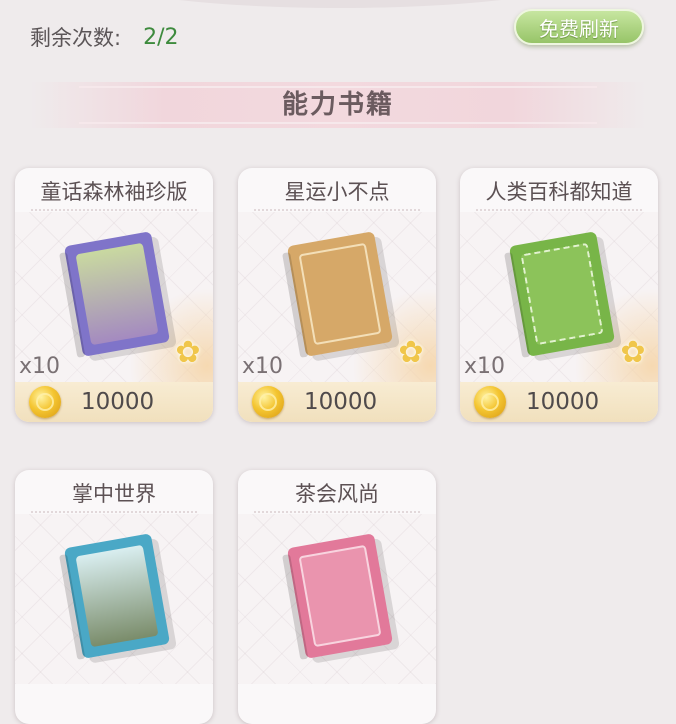  I want to click on shop-item-card: 掌中世界, so click(114, 597).